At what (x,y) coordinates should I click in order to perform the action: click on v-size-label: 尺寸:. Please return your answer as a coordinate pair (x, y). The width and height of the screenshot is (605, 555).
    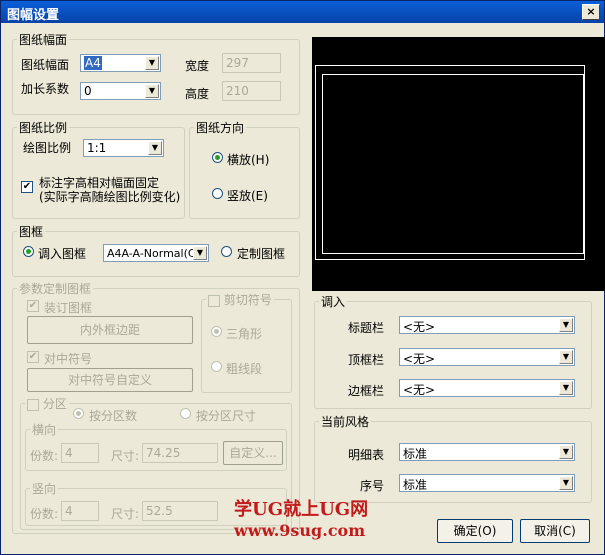
    Looking at the image, I should click on (125, 514).